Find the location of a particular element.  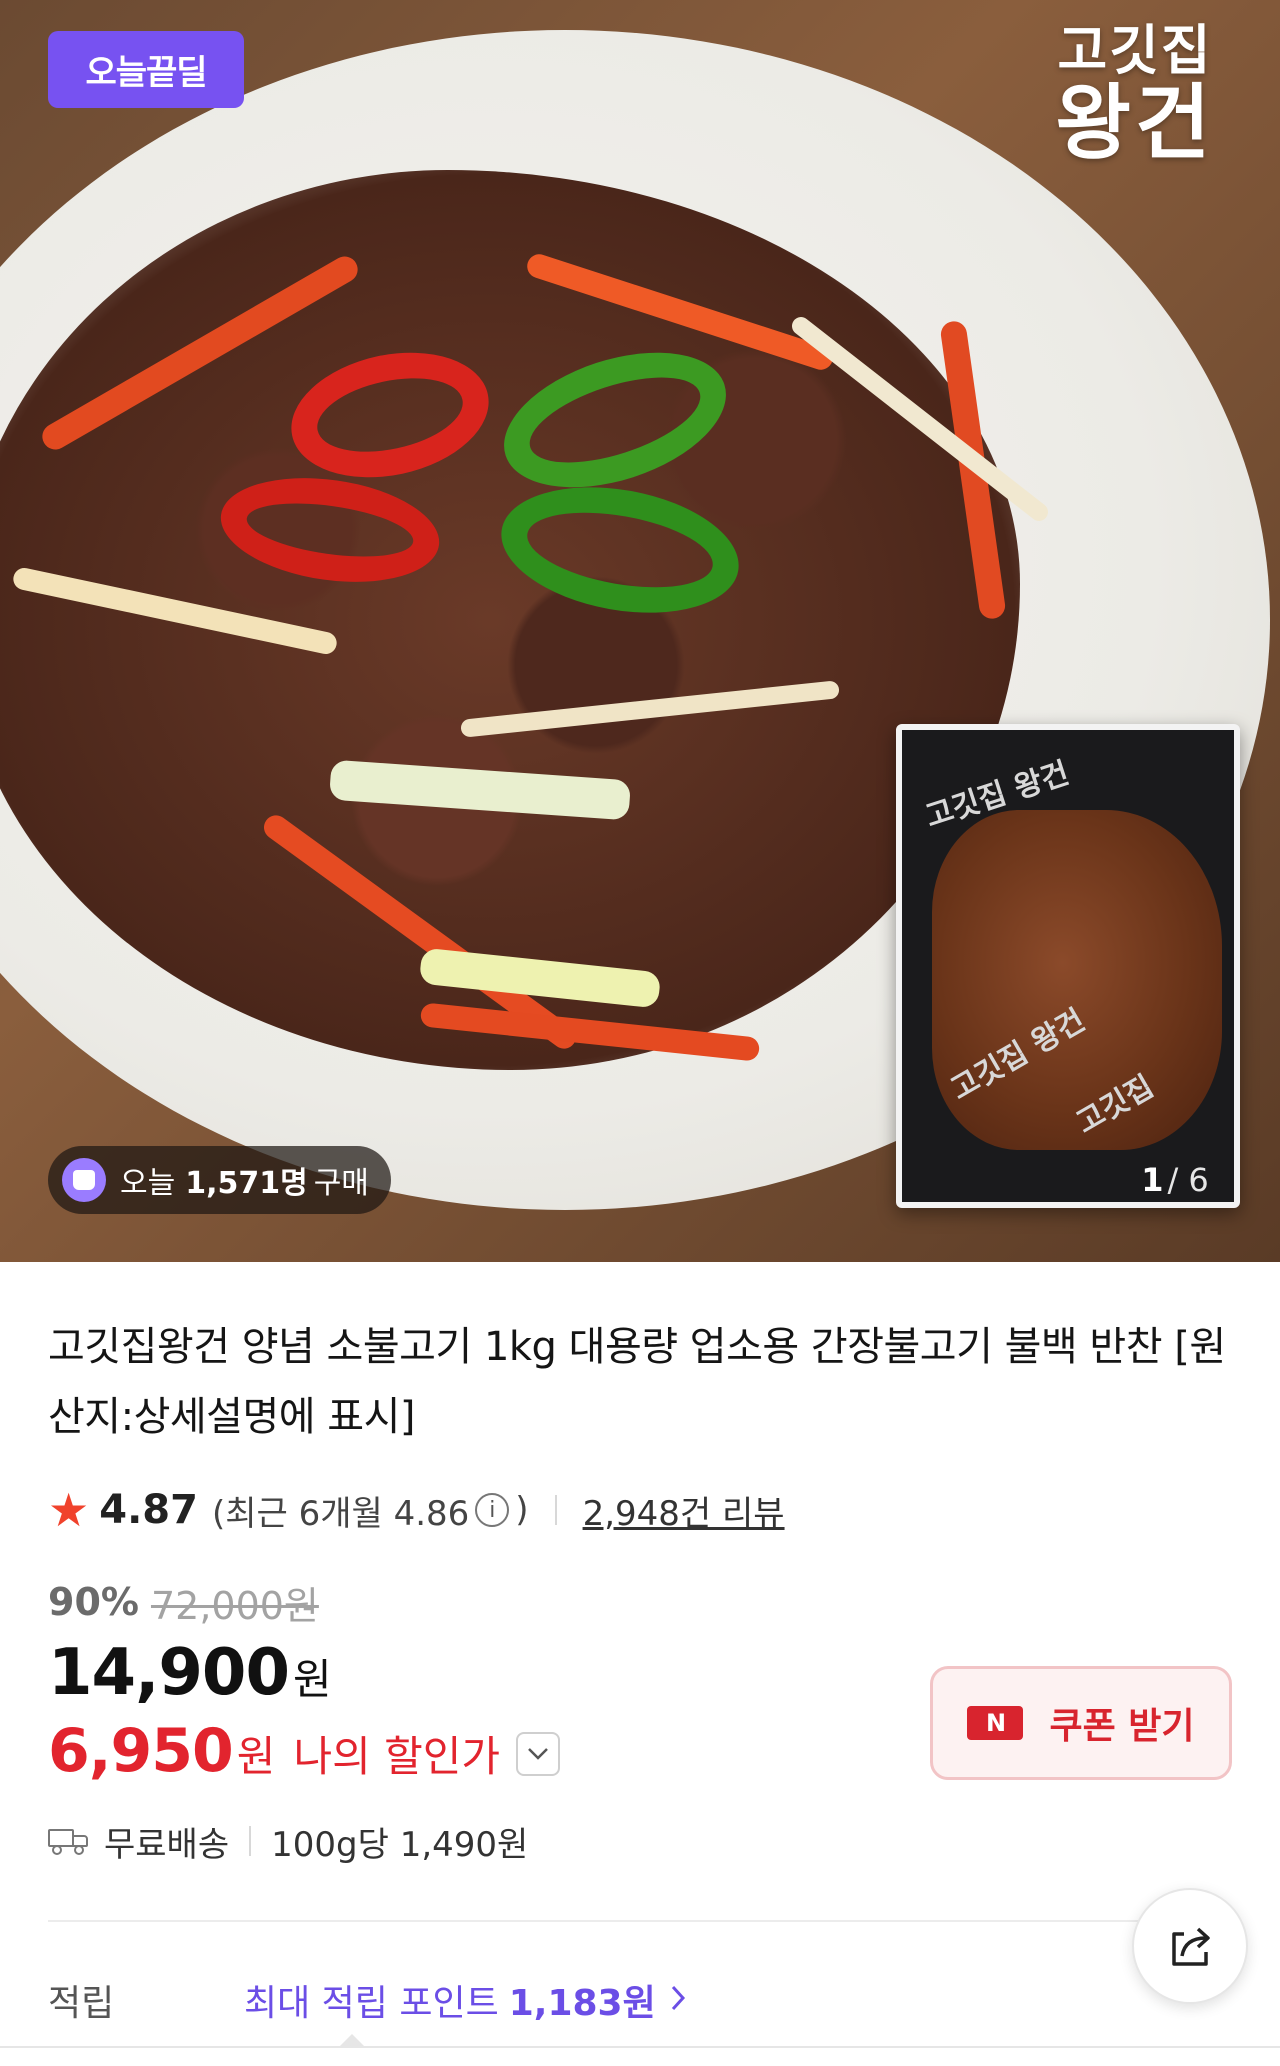

max-points-link: 최대 적립 포인트 1,183원 is located at coordinates (465, 2000).